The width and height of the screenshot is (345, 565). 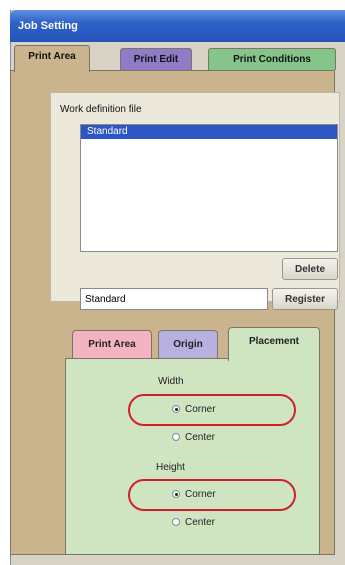 What do you see at coordinates (101, 109) in the screenshot?
I see `work-definition-label: Work definition file` at bounding box center [101, 109].